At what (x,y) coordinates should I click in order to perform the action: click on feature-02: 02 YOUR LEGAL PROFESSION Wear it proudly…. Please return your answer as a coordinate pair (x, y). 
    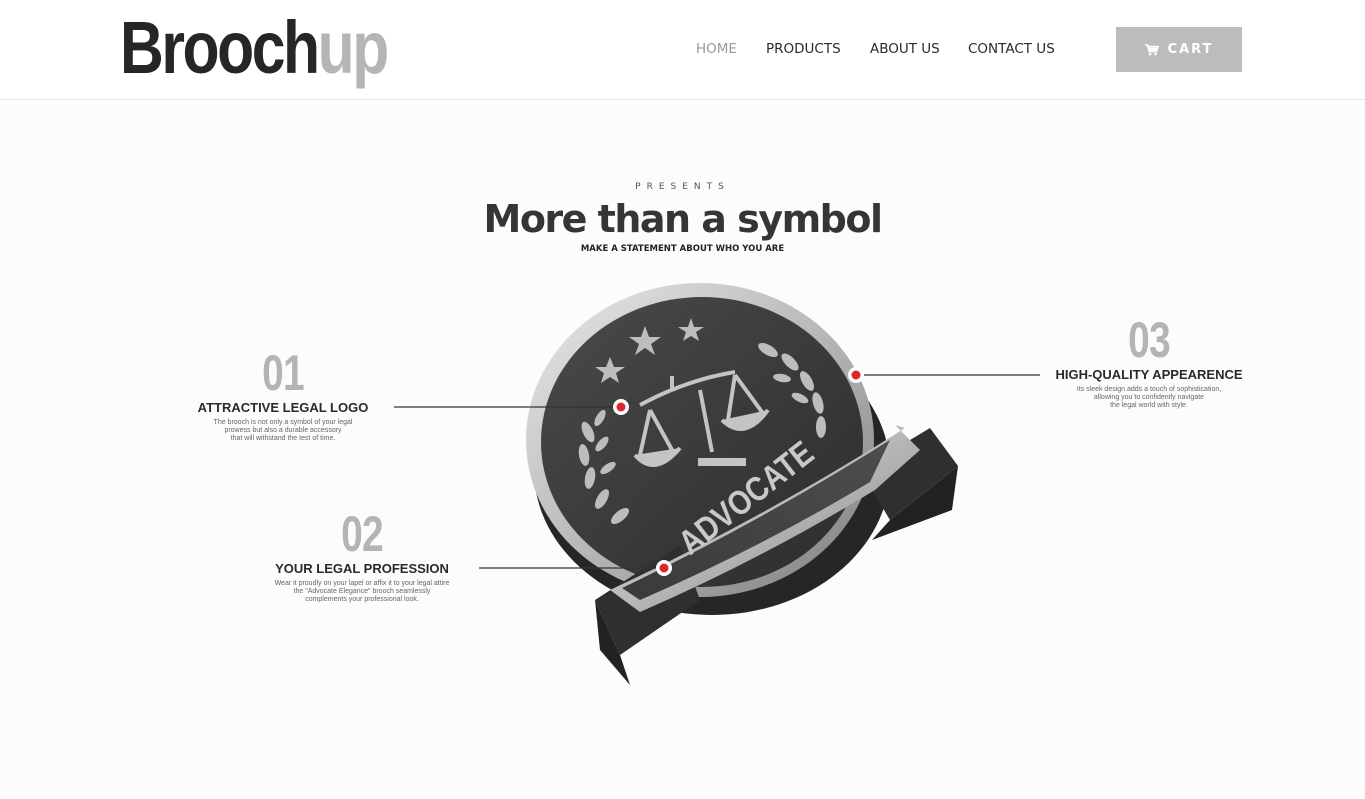
    Looking at the image, I should click on (362, 556).